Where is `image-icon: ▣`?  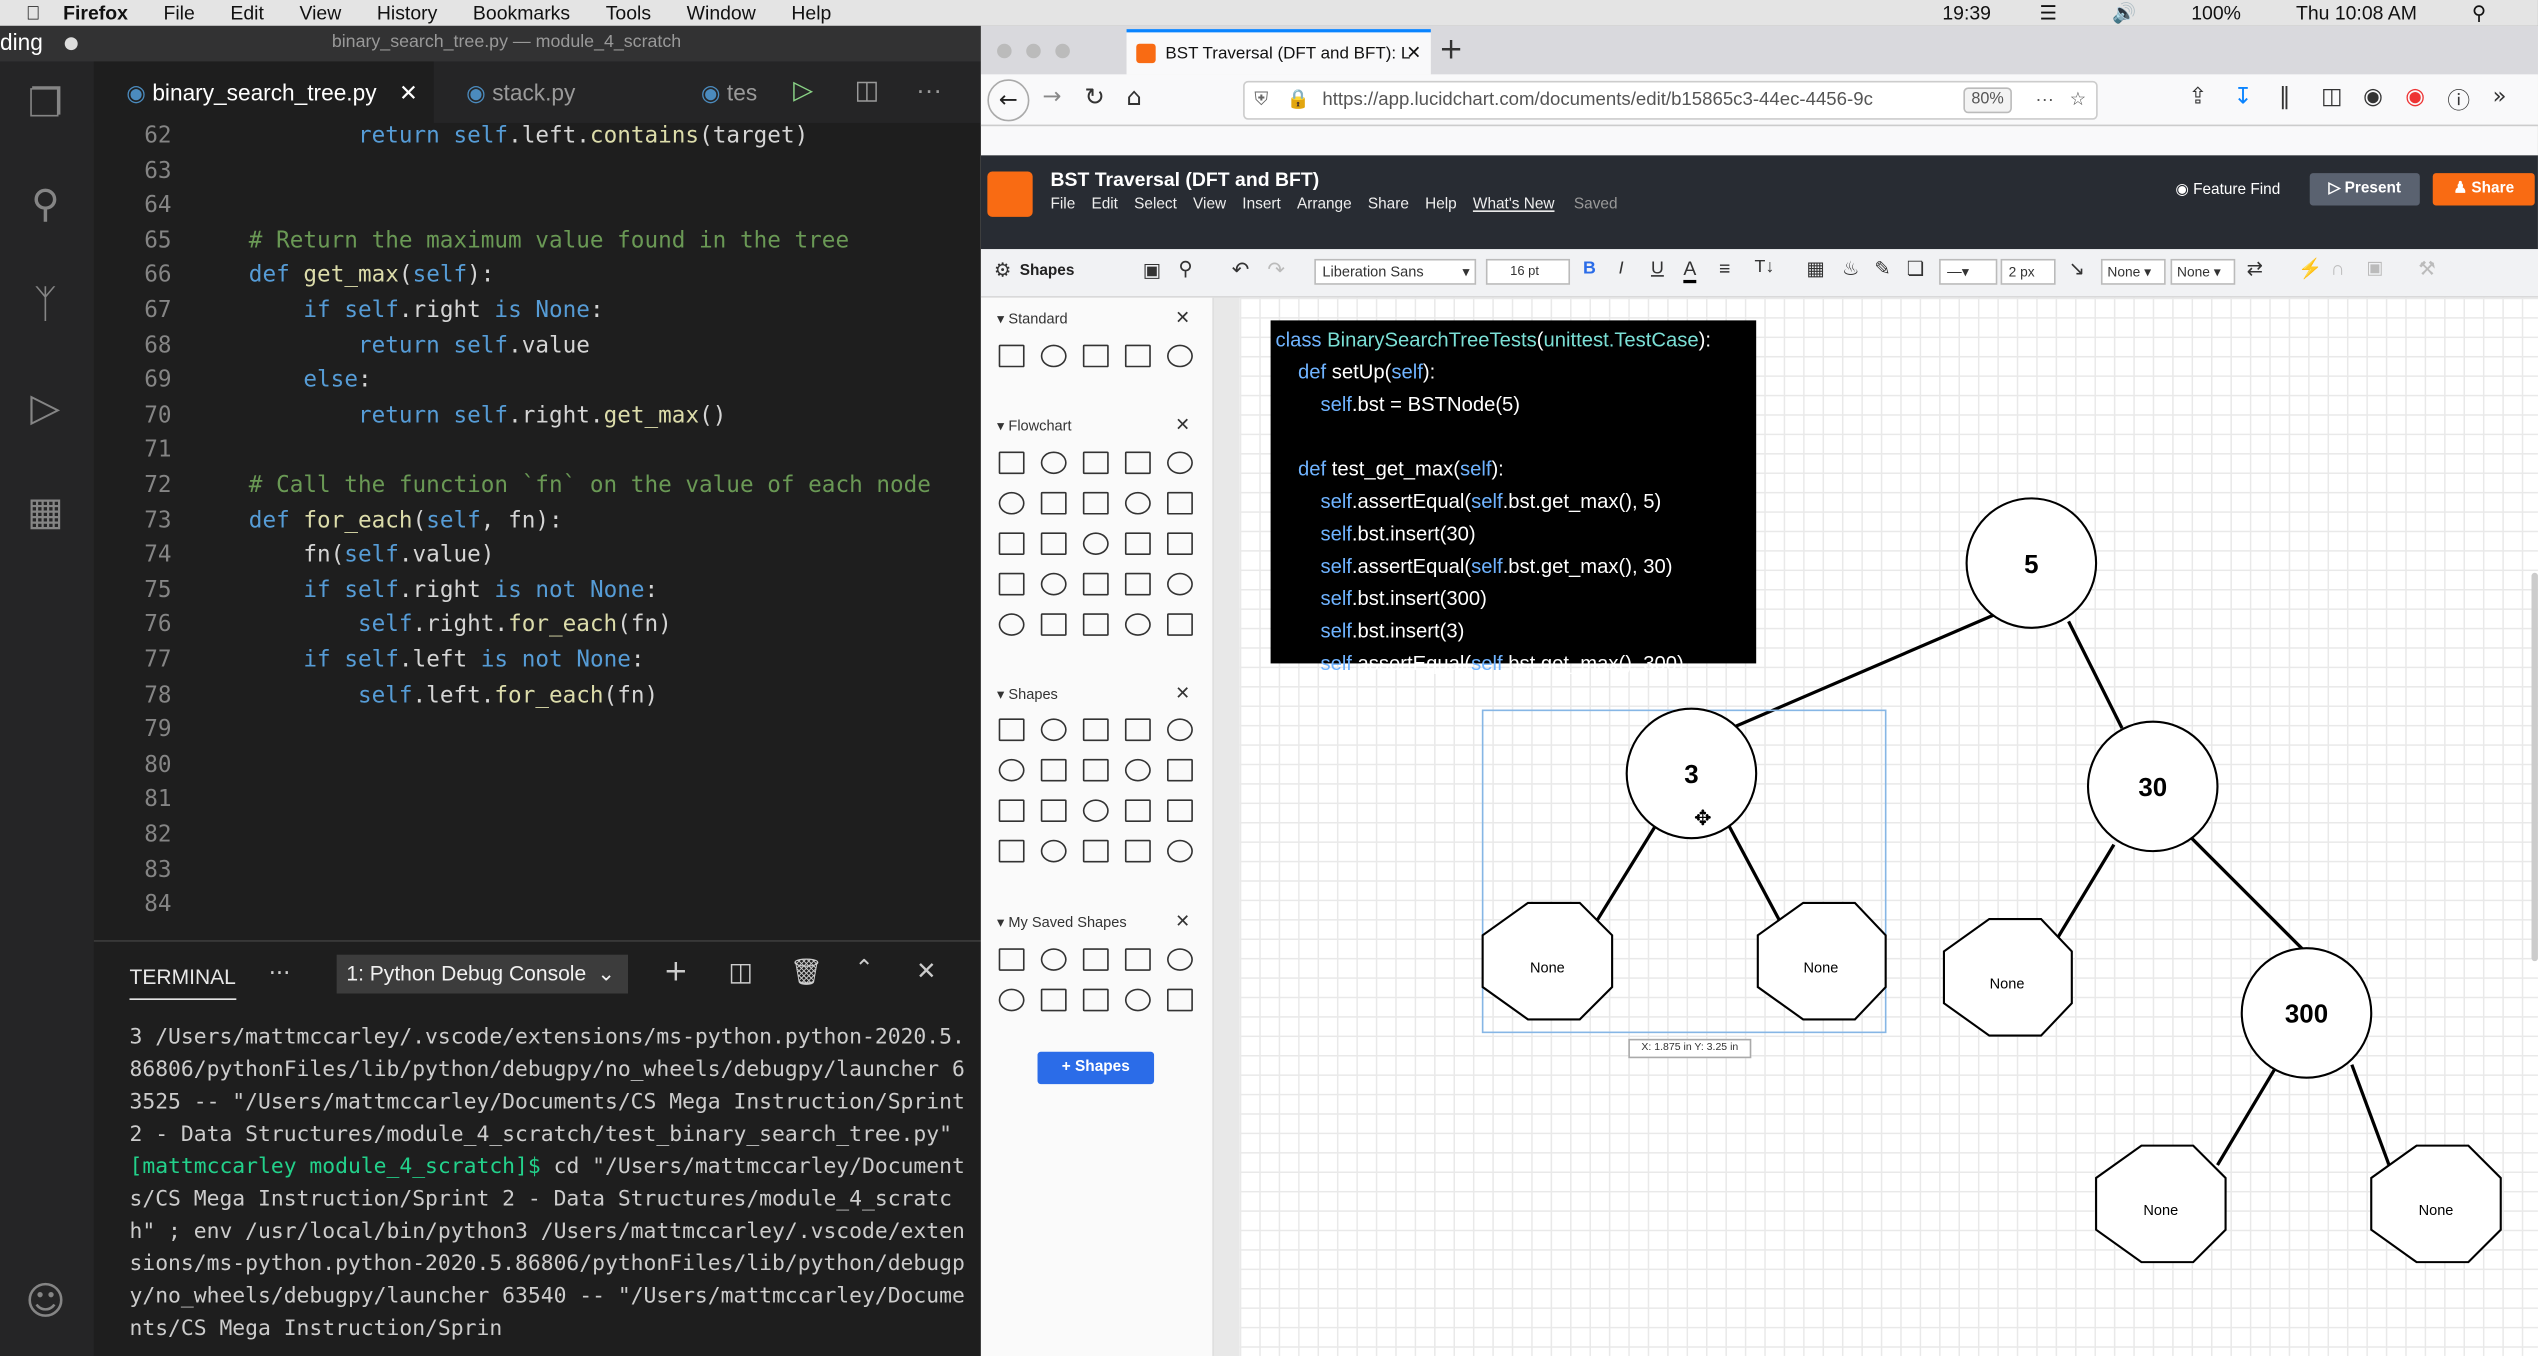 image-icon: ▣ is located at coordinates (1152, 270).